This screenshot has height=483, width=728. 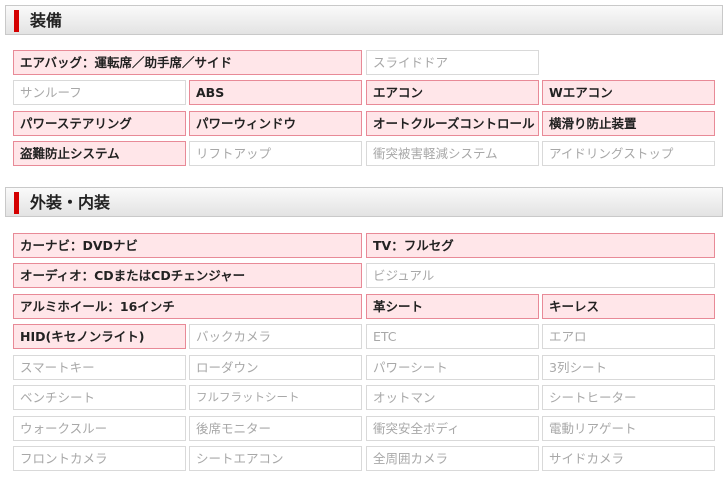 I want to click on feature-item: ベンチシート, so click(x=99, y=397).